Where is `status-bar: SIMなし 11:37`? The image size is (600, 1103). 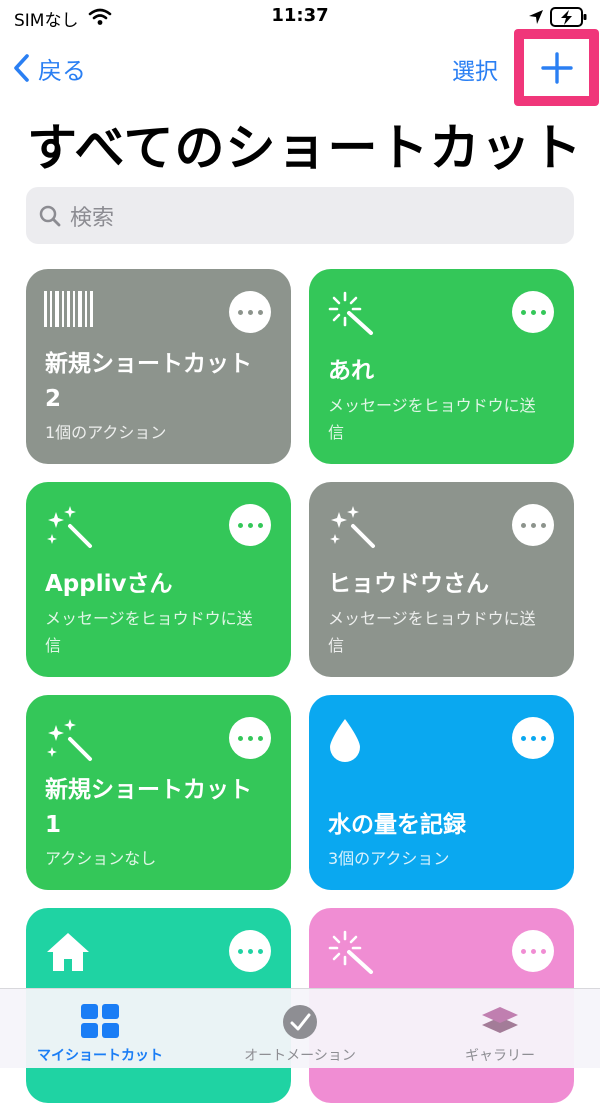
status-bar: SIMなし 11:37 is located at coordinates (300, 17).